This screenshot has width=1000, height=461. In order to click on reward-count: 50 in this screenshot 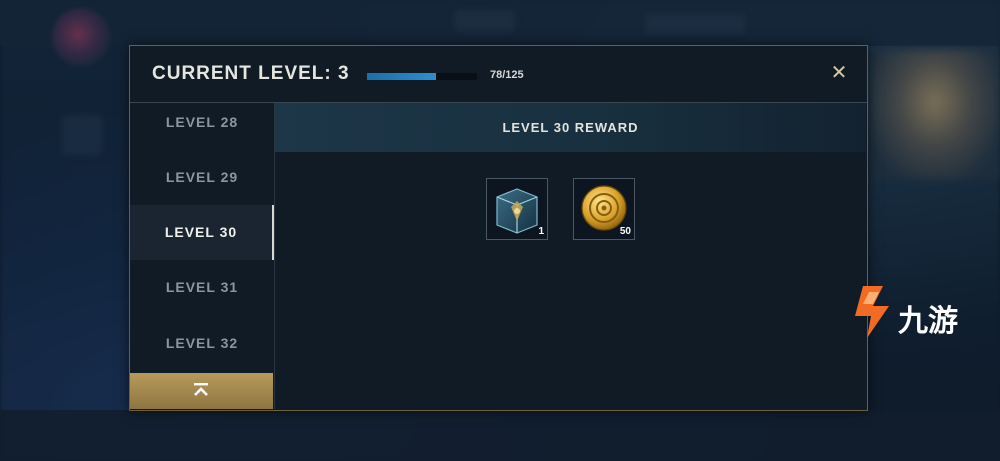, I will do `click(625, 231)`.